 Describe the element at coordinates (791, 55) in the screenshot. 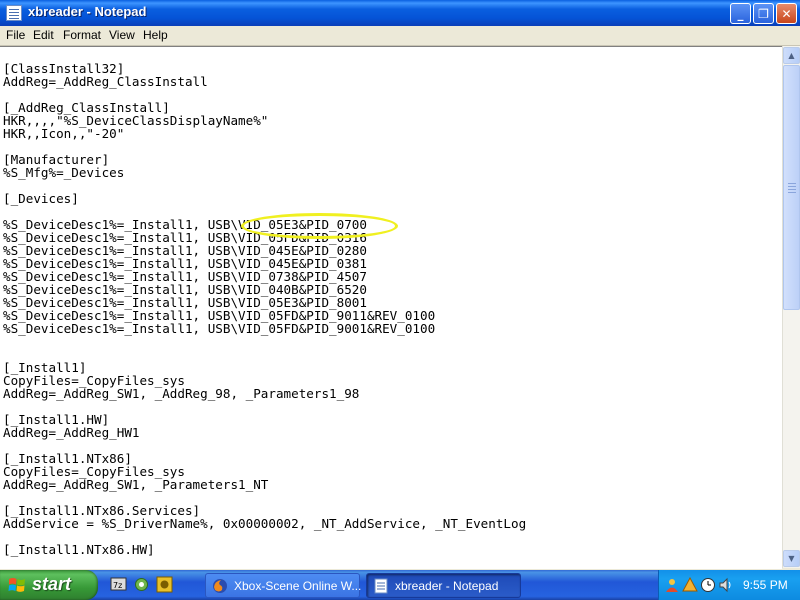

I see `scroll-up-button: ▲` at that location.